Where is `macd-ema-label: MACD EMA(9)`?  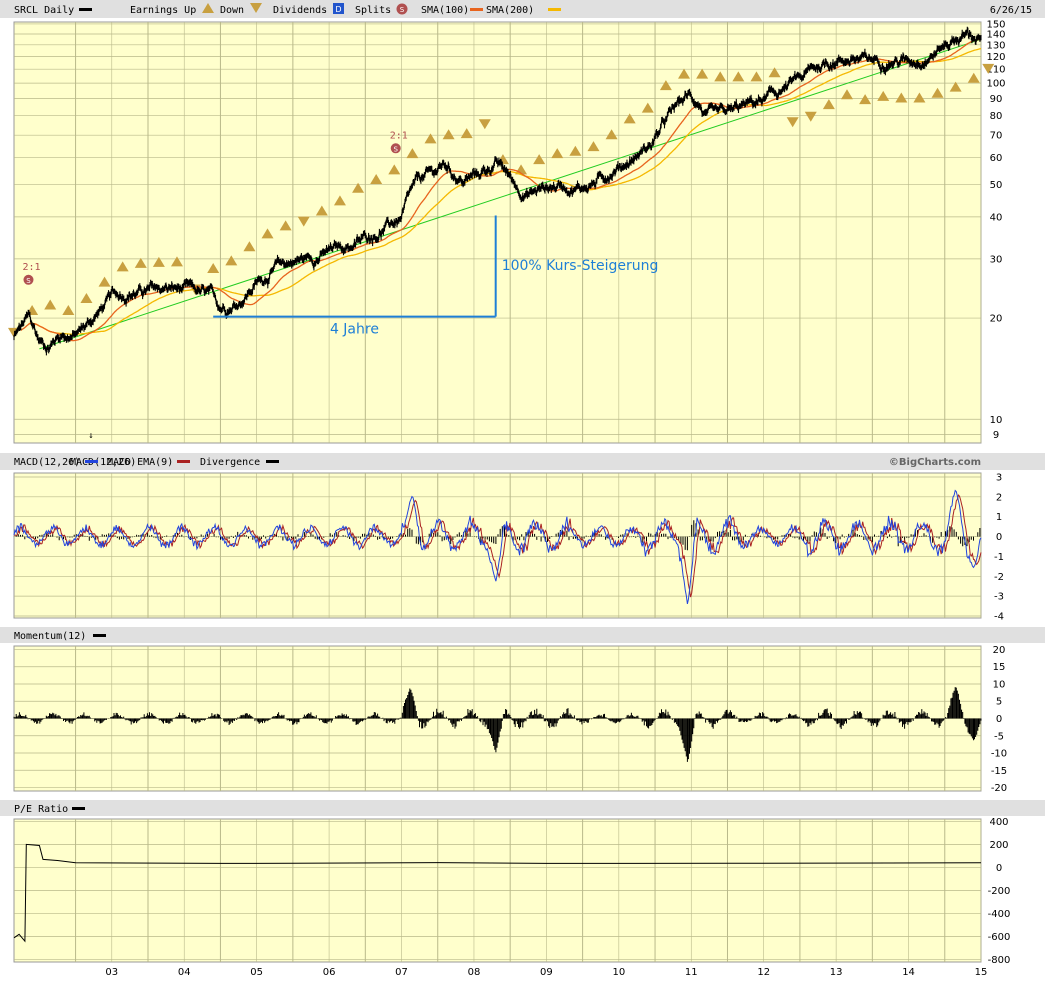 macd-ema-label: MACD EMA(9) is located at coordinates (140, 462).